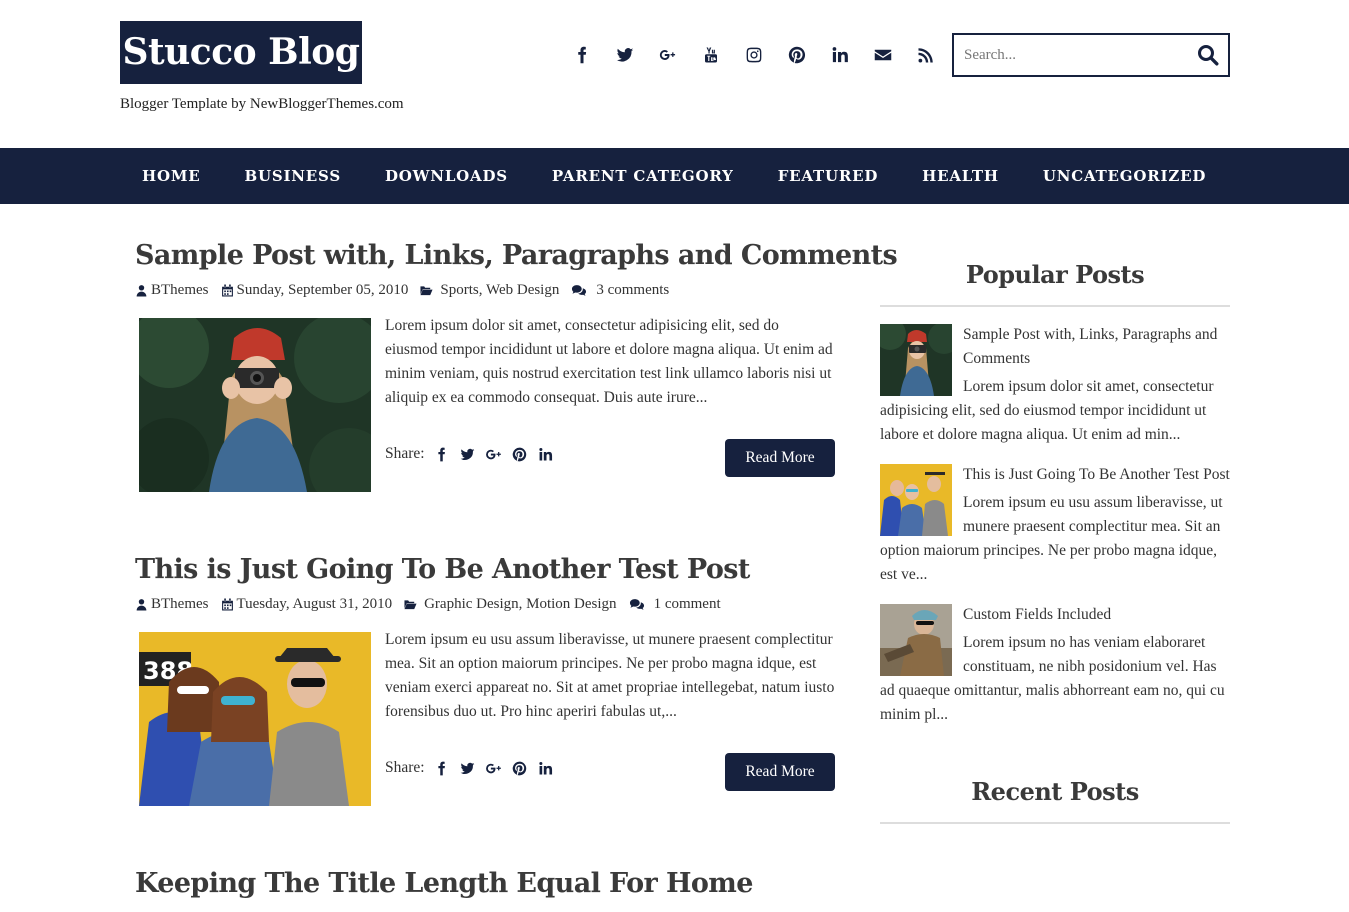  I want to click on nav-item-downloads: DOWNLOADS, so click(446, 176).